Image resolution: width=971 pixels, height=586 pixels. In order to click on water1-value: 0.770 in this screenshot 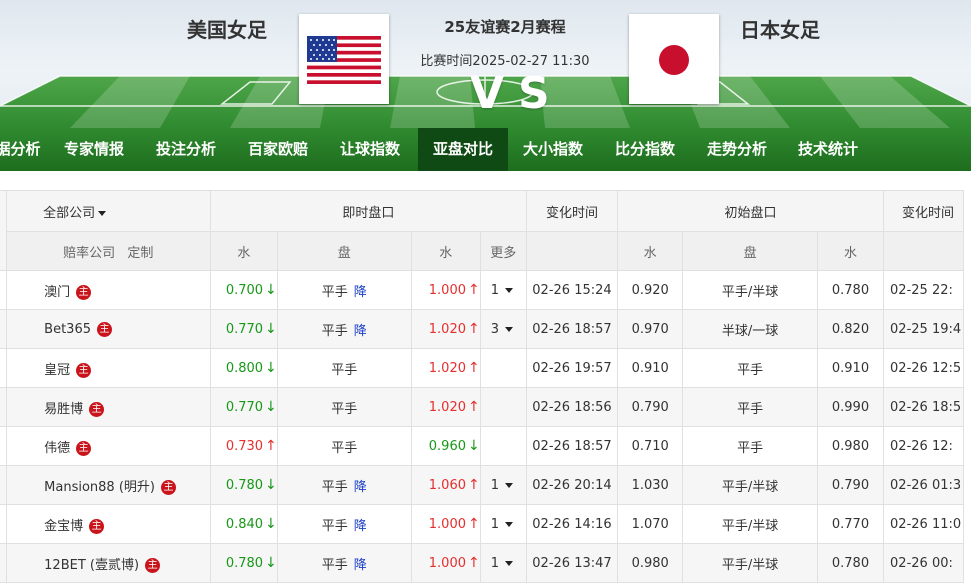, I will do `click(244, 407)`.